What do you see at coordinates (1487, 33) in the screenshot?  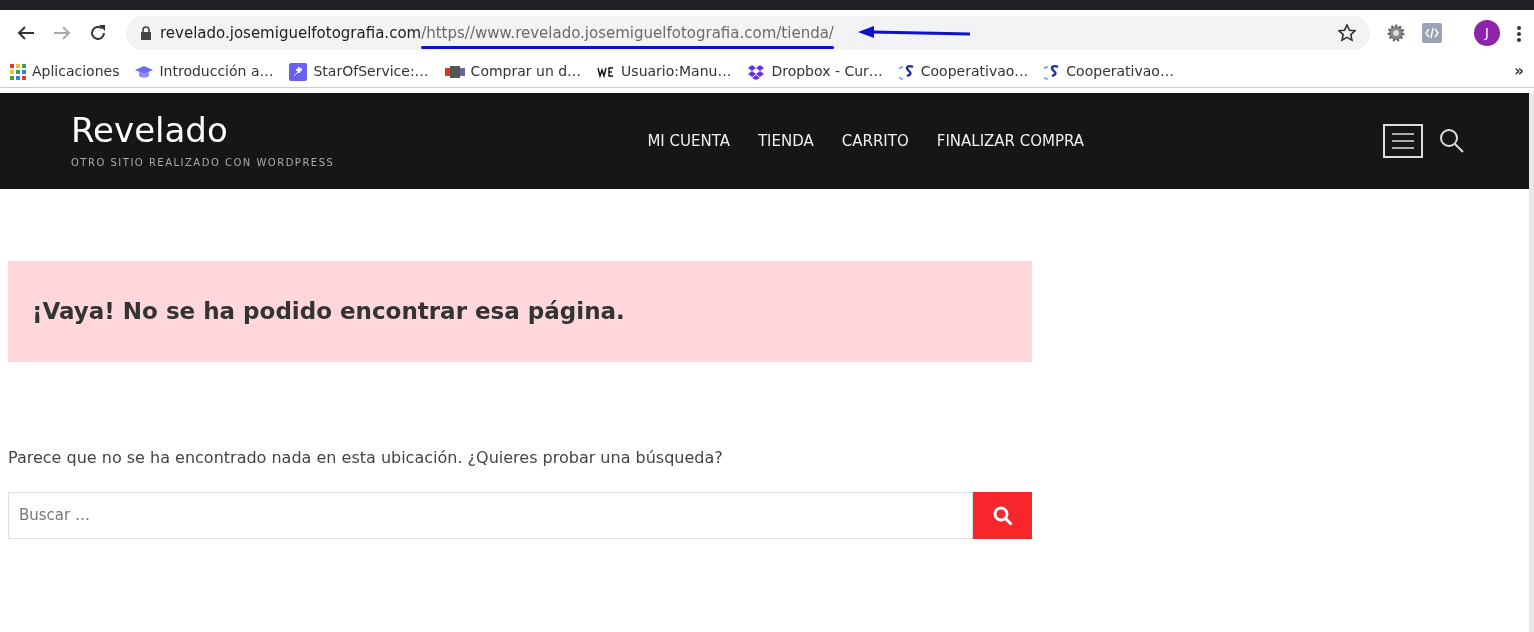 I see `profile-avatar: J` at bounding box center [1487, 33].